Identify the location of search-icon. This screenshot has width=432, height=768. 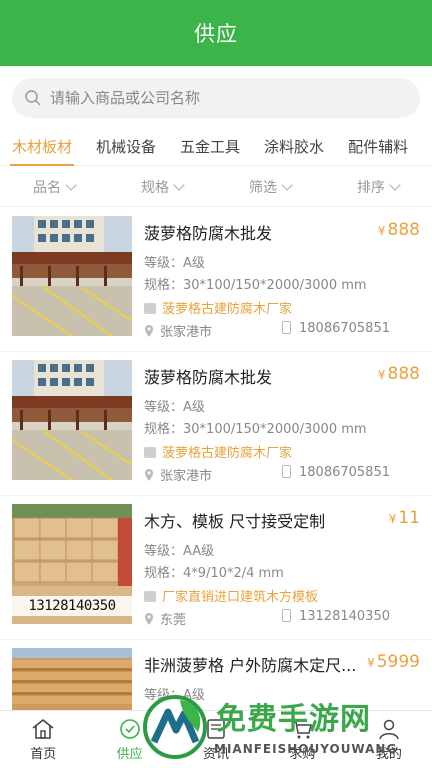
(33, 98).